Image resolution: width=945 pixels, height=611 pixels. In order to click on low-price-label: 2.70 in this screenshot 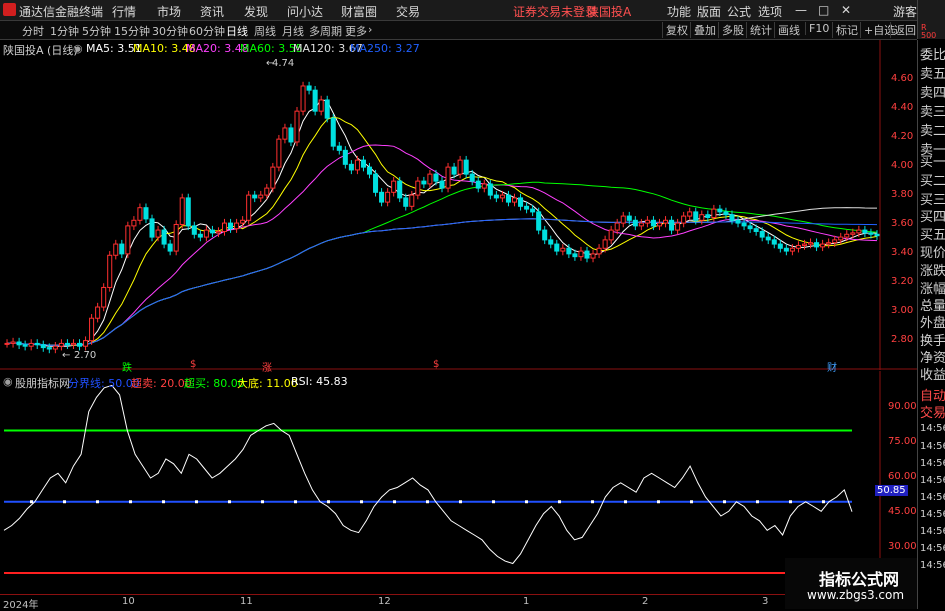, I will do `click(85, 355)`.